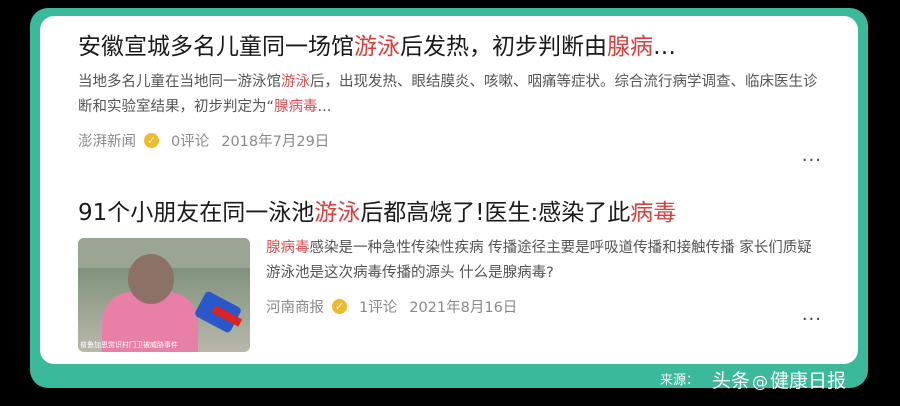 This screenshot has width=900, height=406. What do you see at coordinates (463, 308) in the screenshot?
I see `publish-date: 2021年8月16日` at bounding box center [463, 308].